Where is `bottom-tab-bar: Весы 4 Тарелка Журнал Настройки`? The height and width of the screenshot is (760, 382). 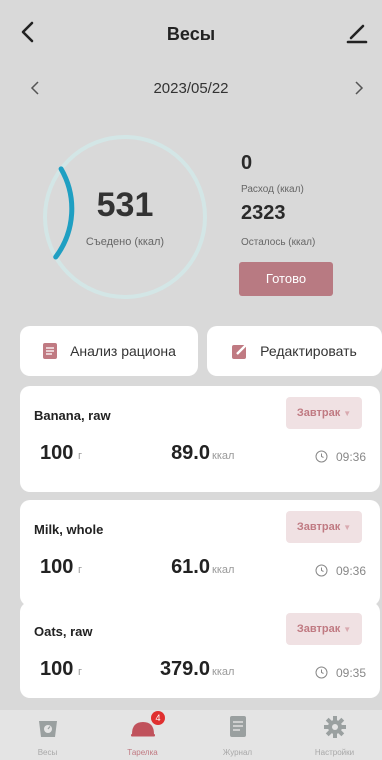
bottom-tab-bar: Весы 4 Тарелка Журнал Настройки is located at coordinates (191, 735).